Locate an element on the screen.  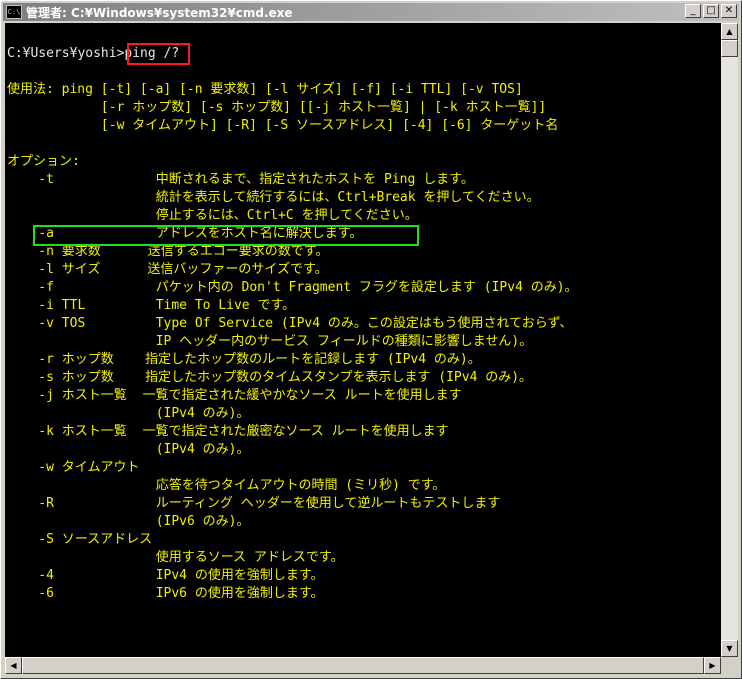
console-line: -4 IPv4 の使用を強制します。 is located at coordinates (165, 575).